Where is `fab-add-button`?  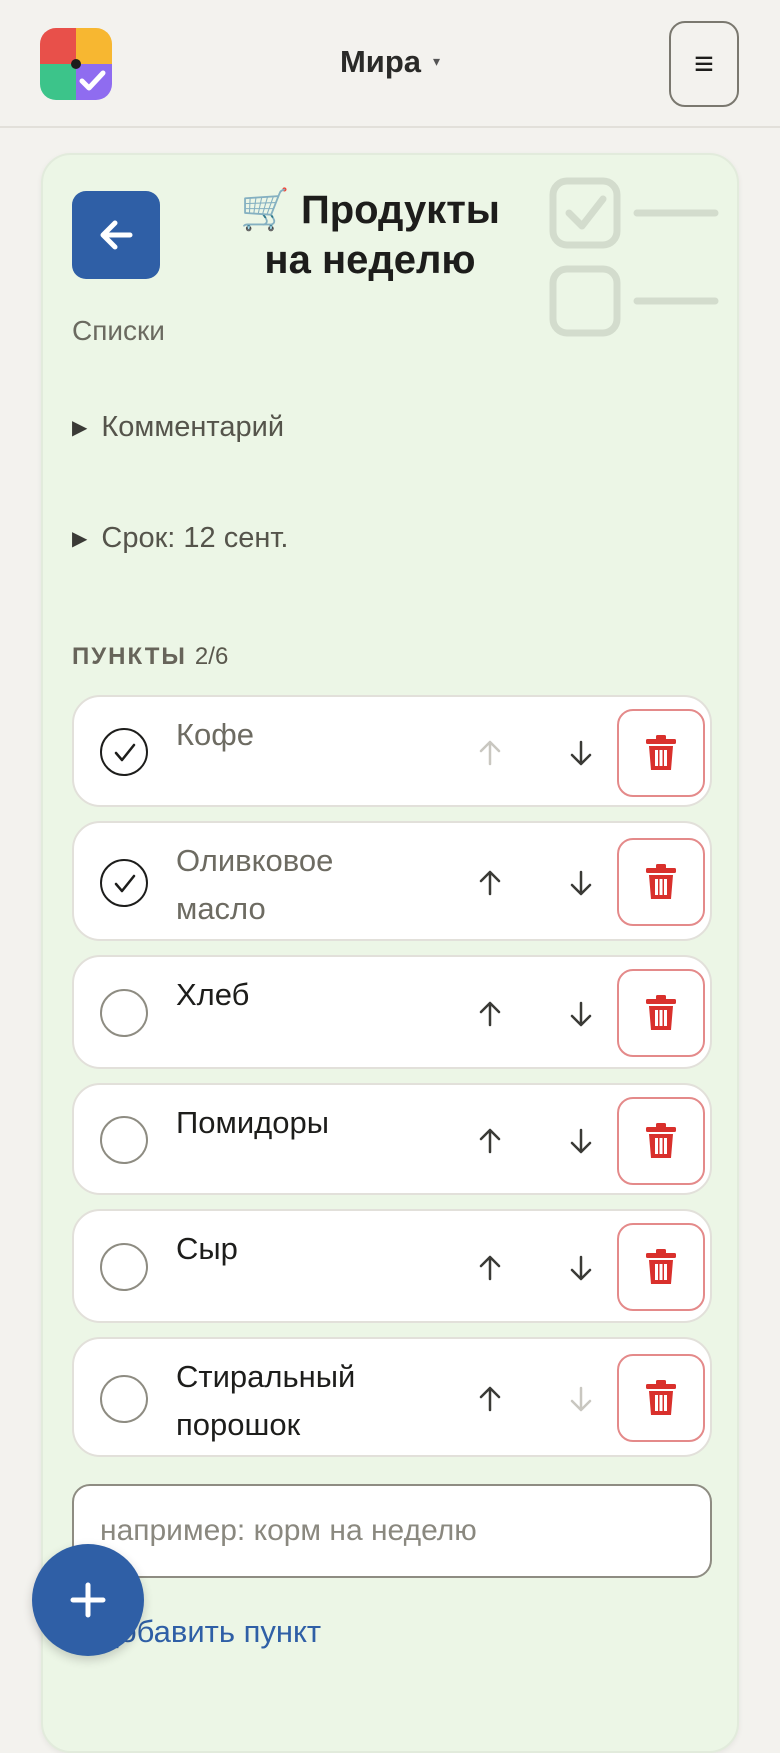 fab-add-button is located at coordinates (88, 1600).